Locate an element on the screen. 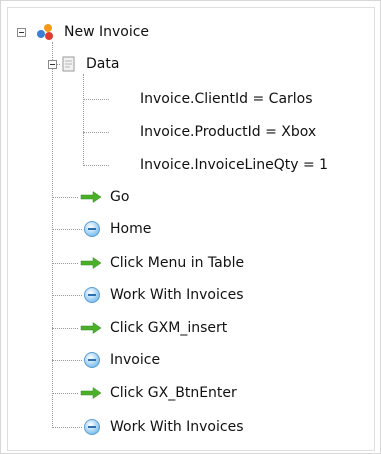  data-icon is located at coordinates (69, 64).